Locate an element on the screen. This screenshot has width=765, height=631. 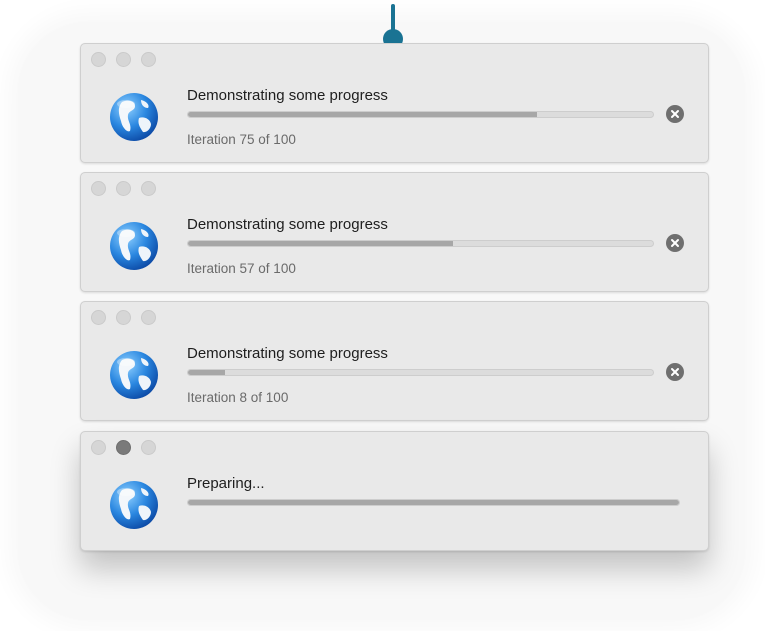
iteration-status: Iteration 8 of 100 is located at coordinates (238, 397).